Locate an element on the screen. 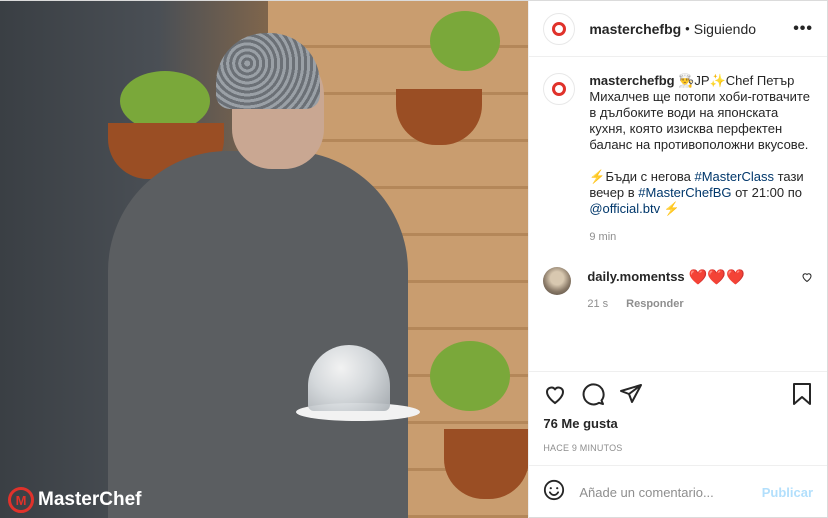 This screenshot has height=518, width=828. like-heart-icon is located at coordinates (555, 394).